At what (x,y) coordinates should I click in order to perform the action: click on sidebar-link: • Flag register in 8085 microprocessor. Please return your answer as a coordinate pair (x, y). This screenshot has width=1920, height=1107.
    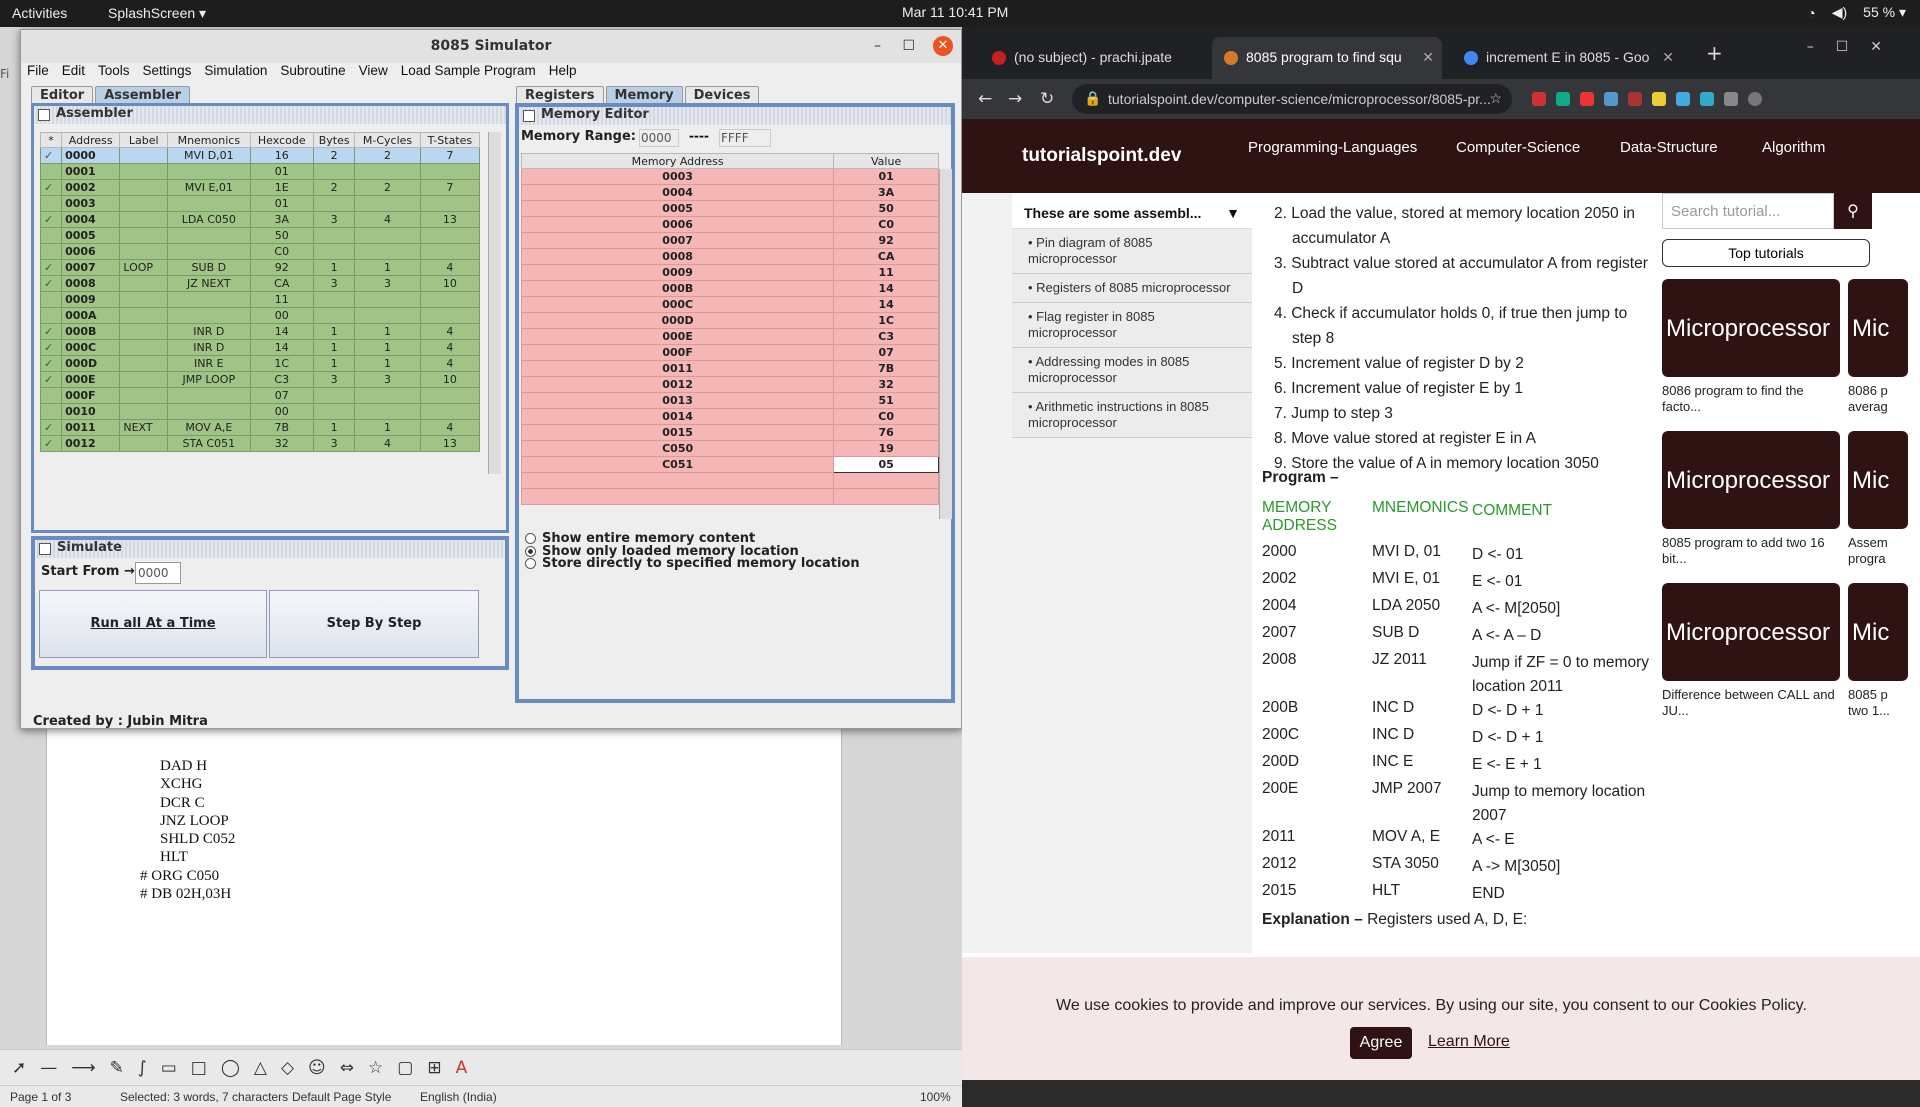
    Looking at the image, I should click on (1132, 325).